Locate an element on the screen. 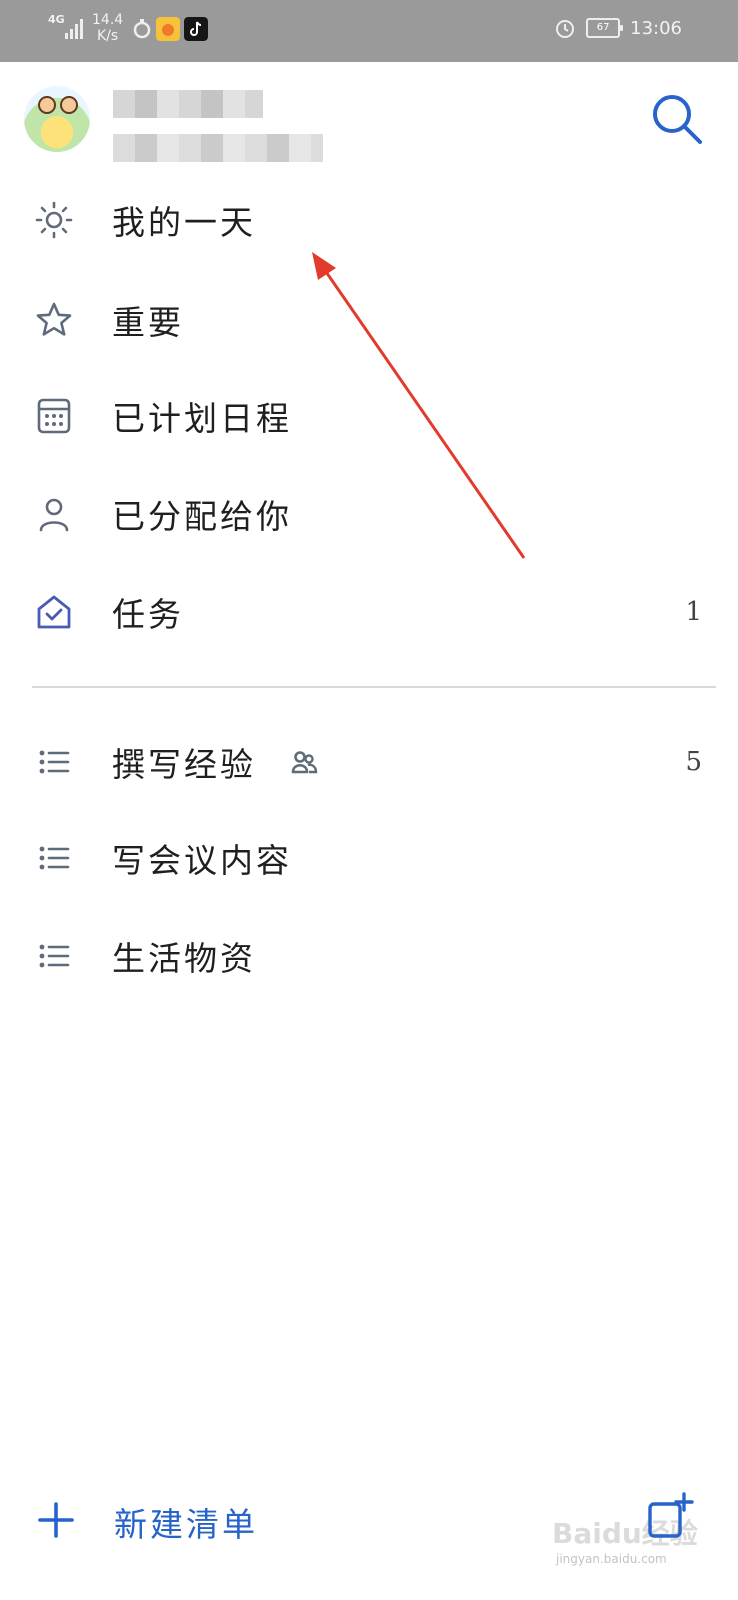  shared-people-icon is located at coordinates (304, 762).